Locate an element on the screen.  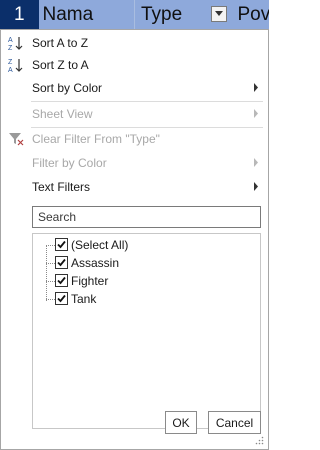
clear-filter-label: Clear Filter From "Type" is located at coordinates (96, 139).